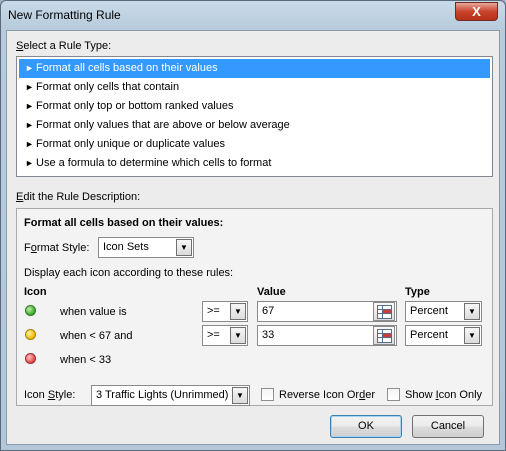 This screenshot has width=506, height=451. What do you see at coordinates (476, 11) in the screenshot?
I see `close-button: X` at bounding box center [476, 11].